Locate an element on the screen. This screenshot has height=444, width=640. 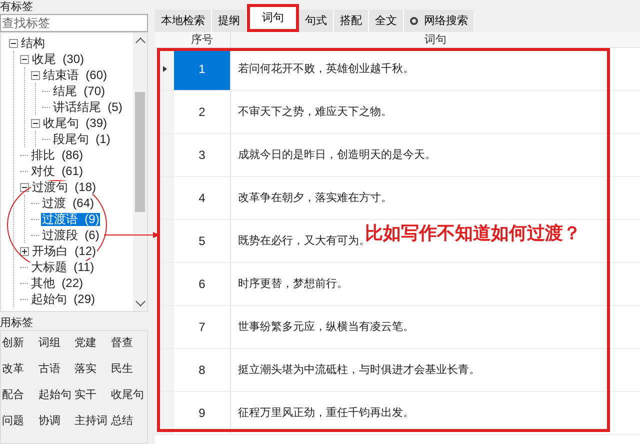
tag-link: 创新 is located at coordinates (20, 343).